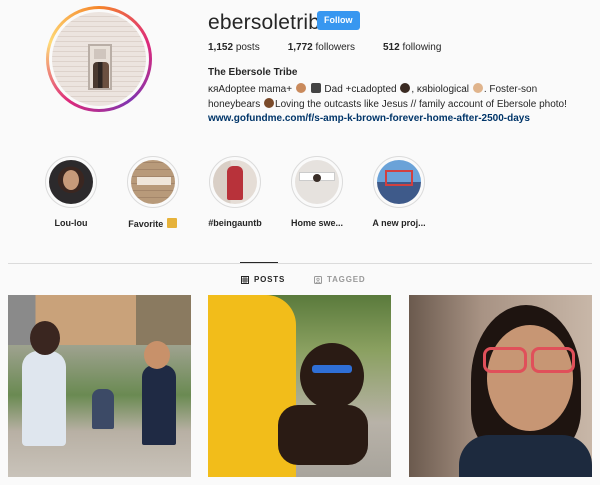 The width and height of the screenshot is (600, 485). I want to click on followers-count: 1,772 followers, so click(321, 47).